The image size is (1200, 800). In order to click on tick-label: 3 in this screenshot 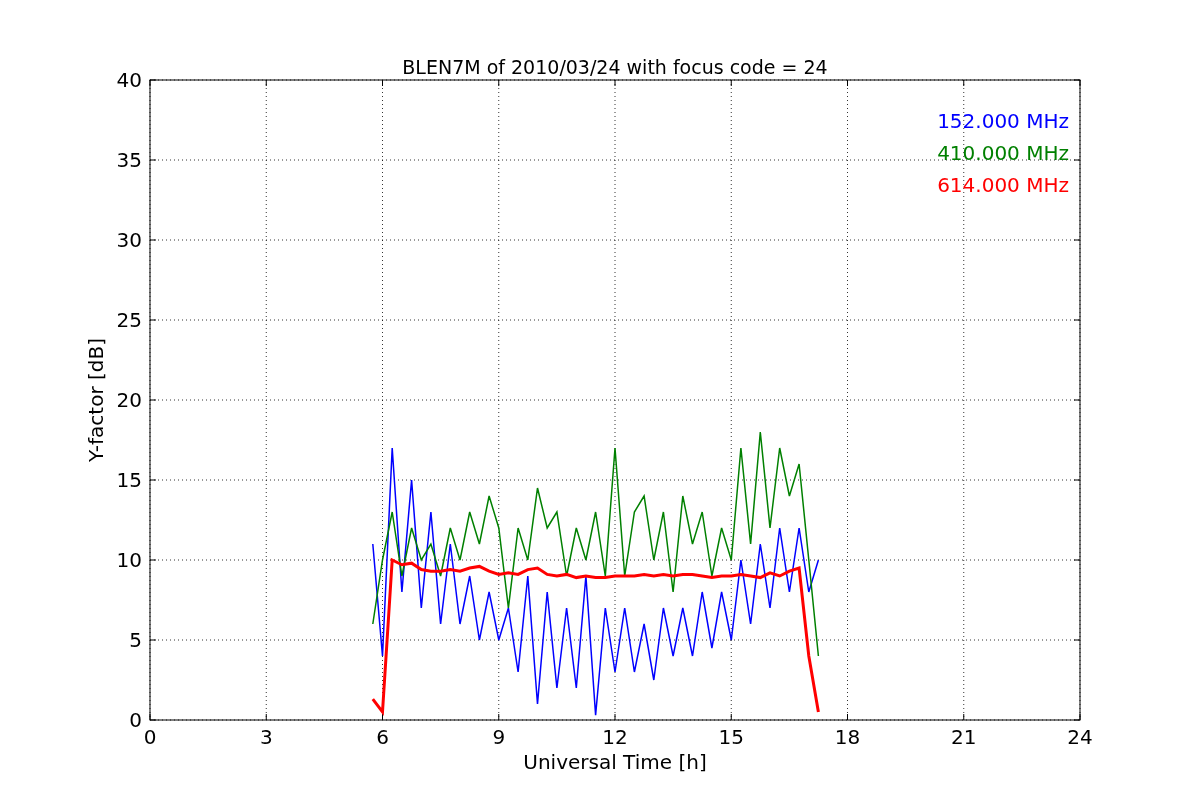, I will do `click(266, 737)`.